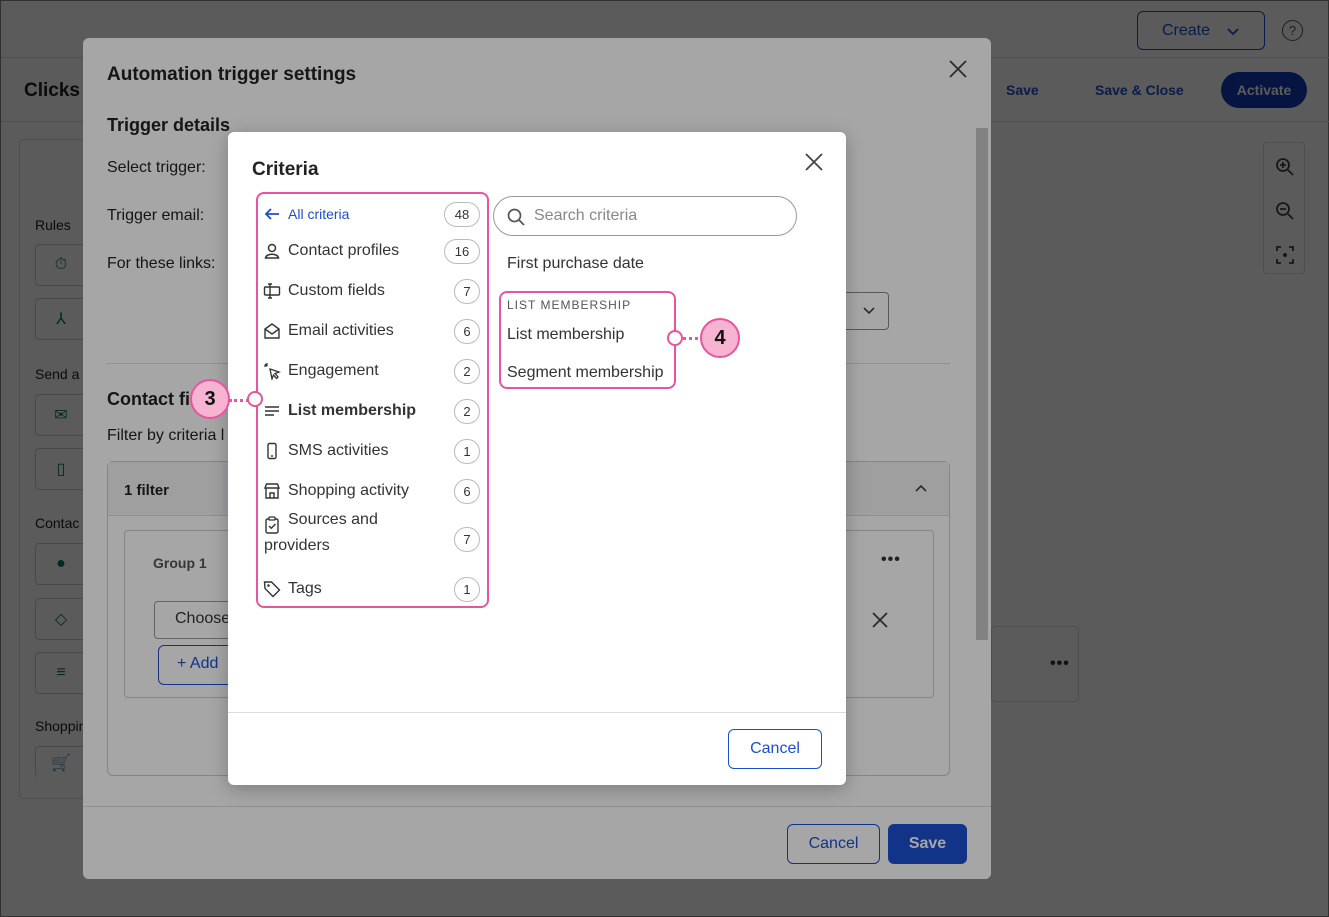 The height and width of the screenshot is (917, 1329). Describe the element at coordinates (659, 216) in the screenshot. I see `search-input` at that location.